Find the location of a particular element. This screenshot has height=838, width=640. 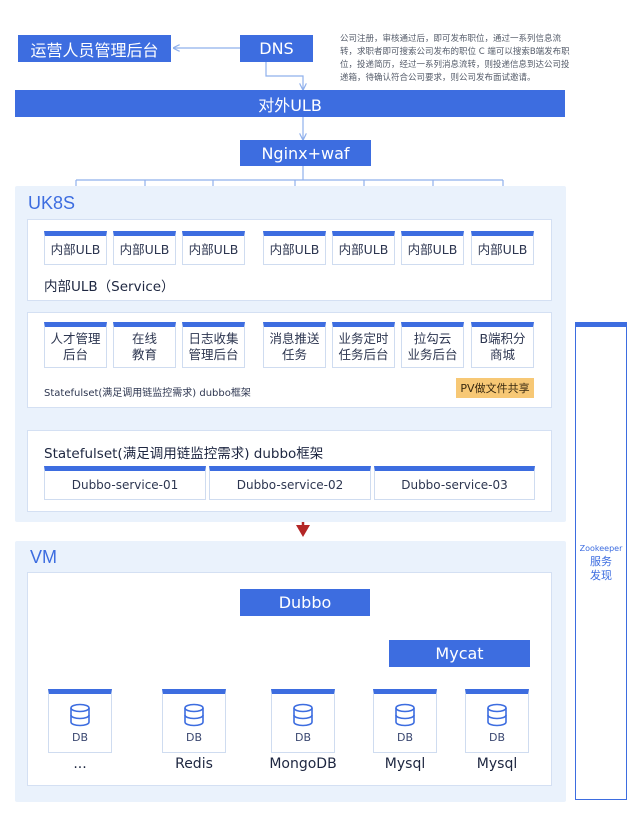

ulb-panel-label: 内部ULB（Service） is located at coordinates (109, 287).